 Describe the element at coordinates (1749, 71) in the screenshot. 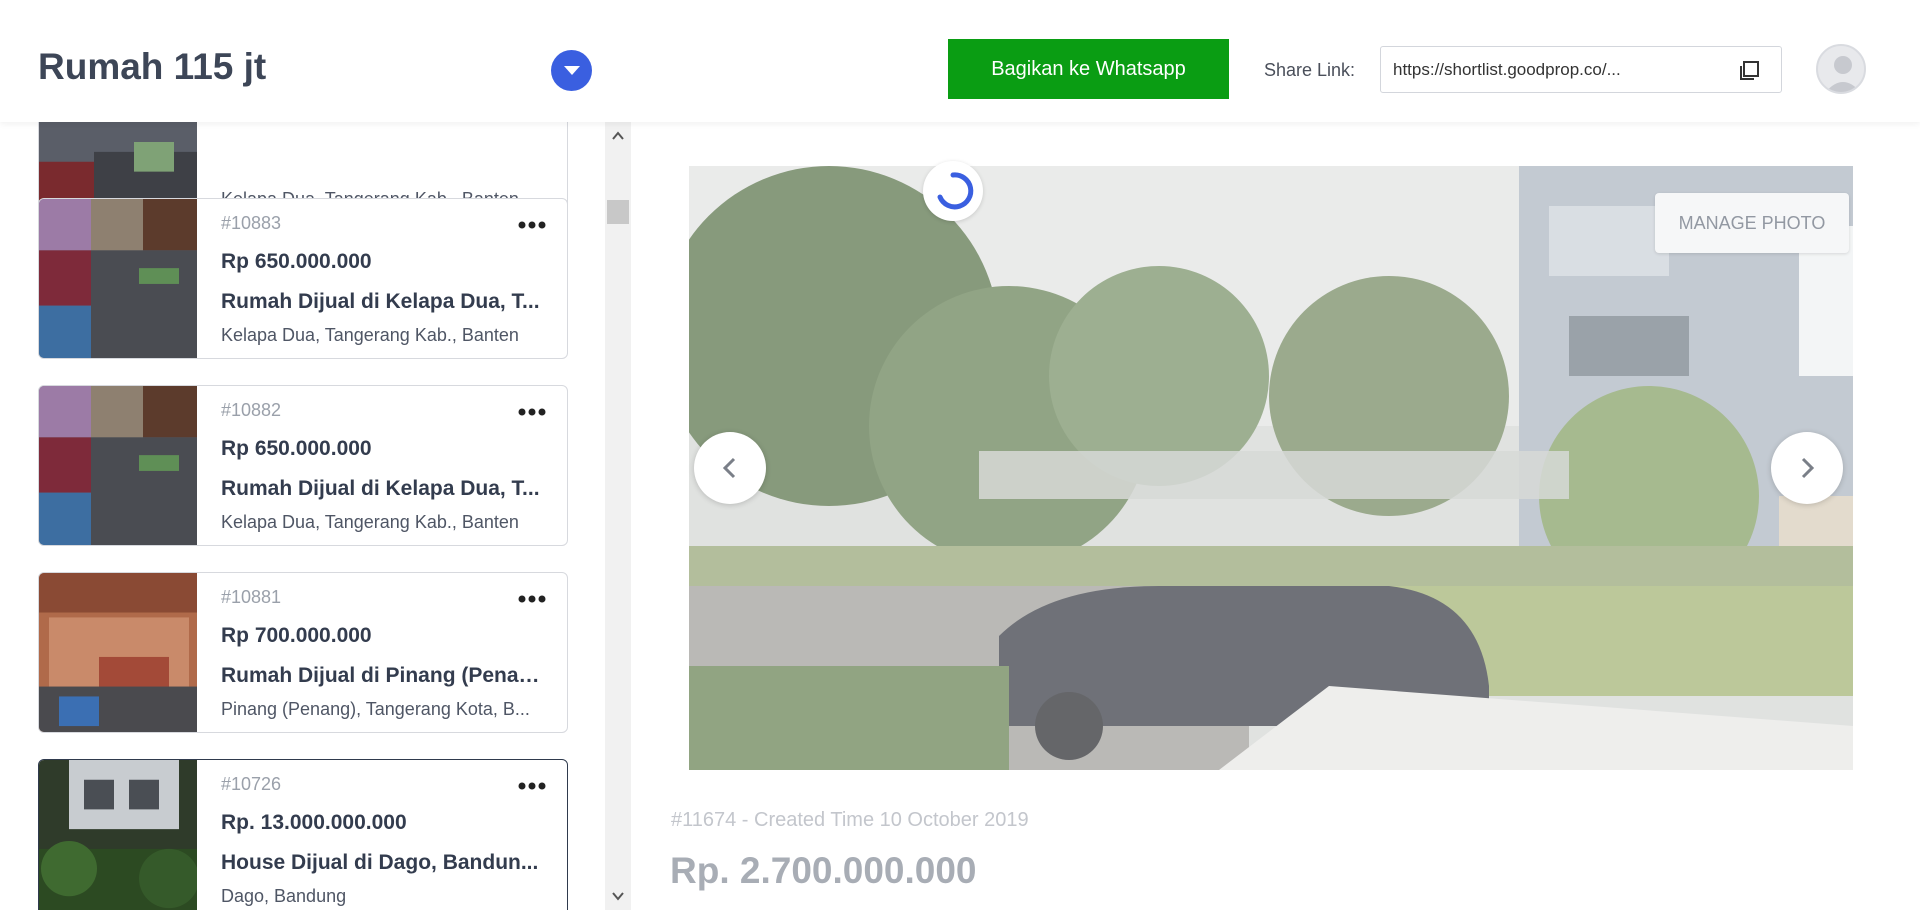

I see `copy-icon` at that location.